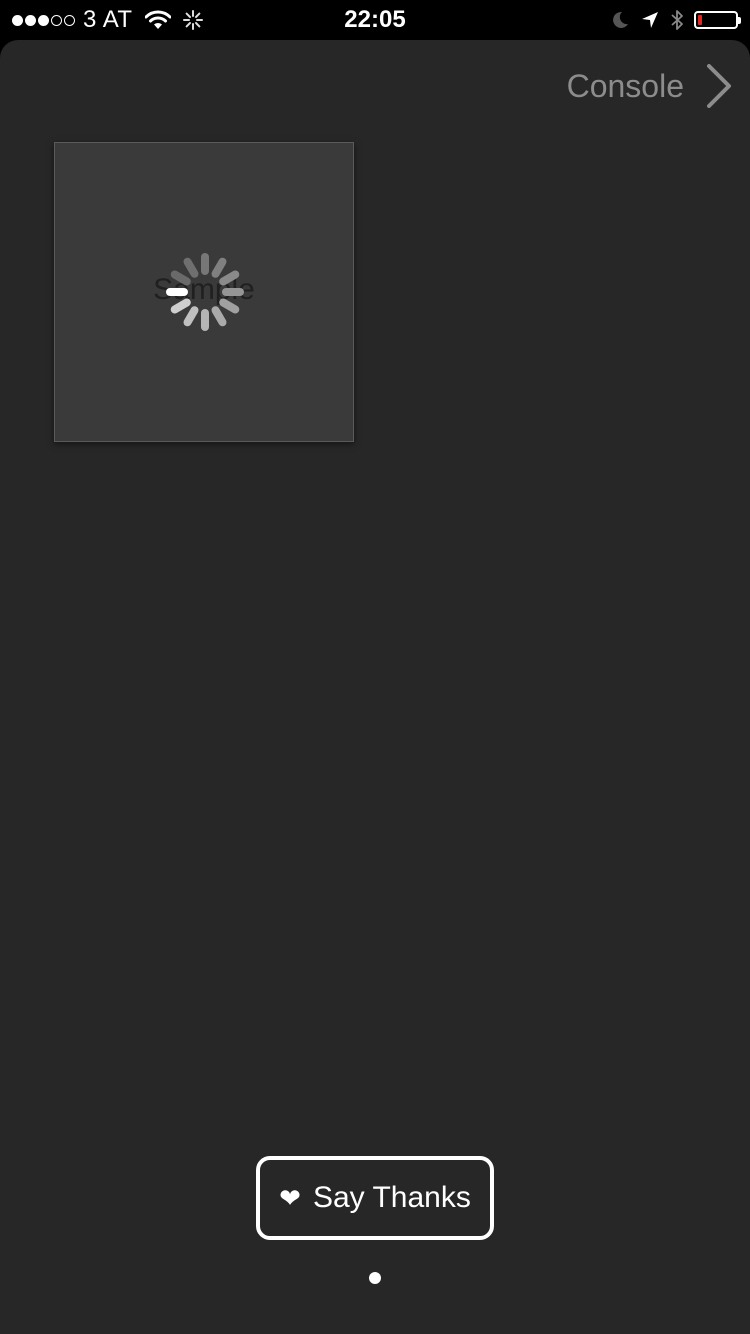 This screenshot has width=750, height=1334. I want to click on status-right, so click(670, 20).